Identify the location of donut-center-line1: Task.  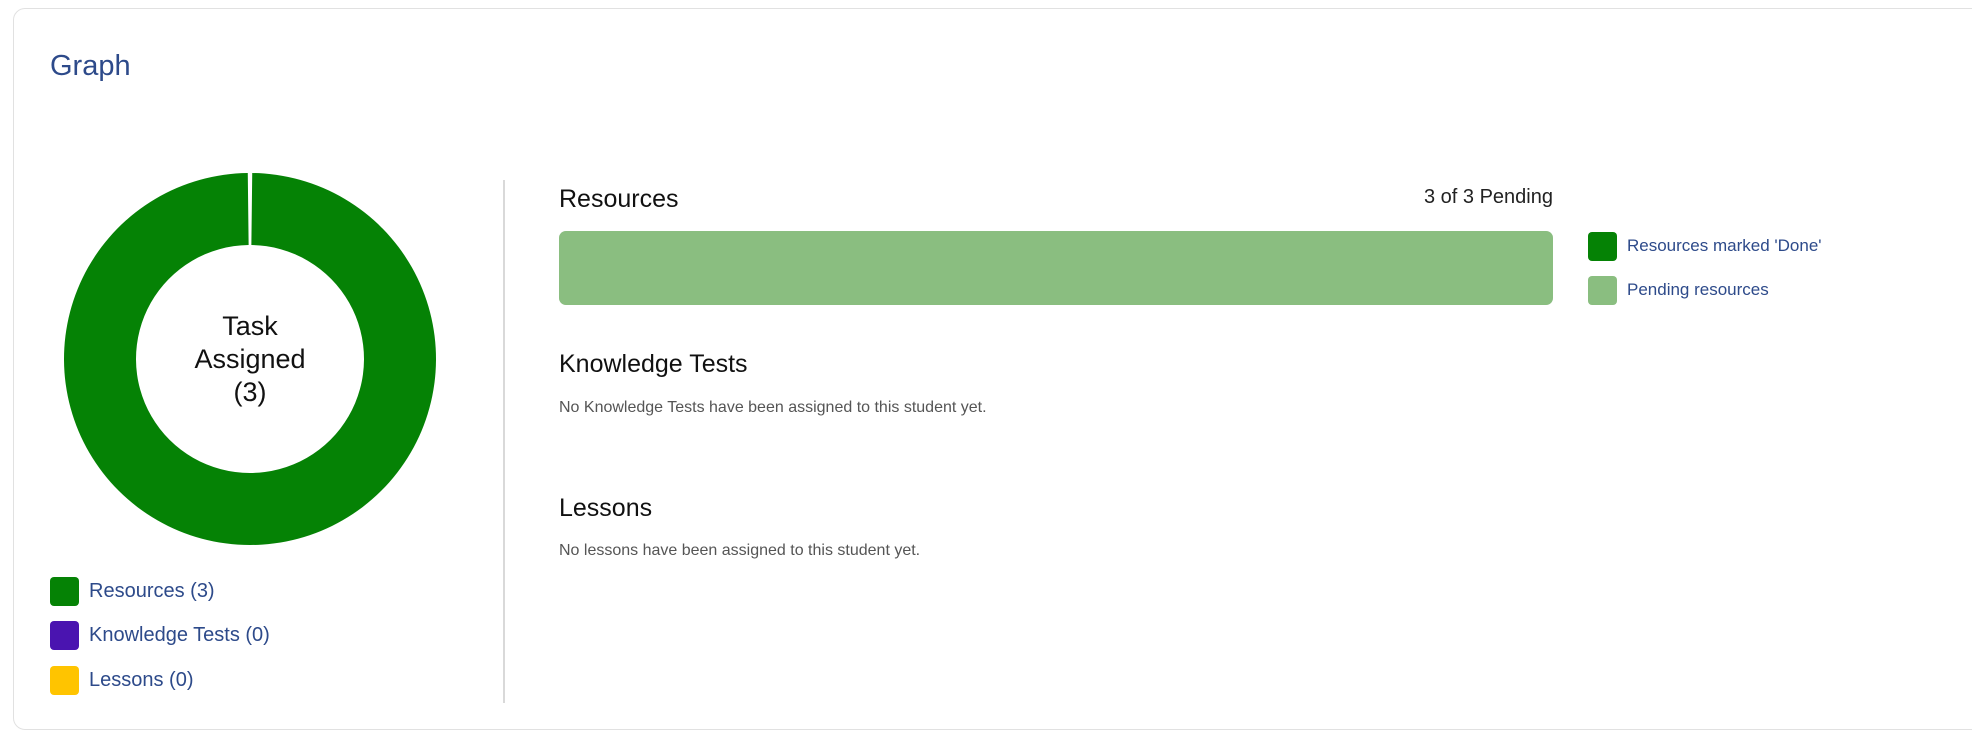
(250, 325).